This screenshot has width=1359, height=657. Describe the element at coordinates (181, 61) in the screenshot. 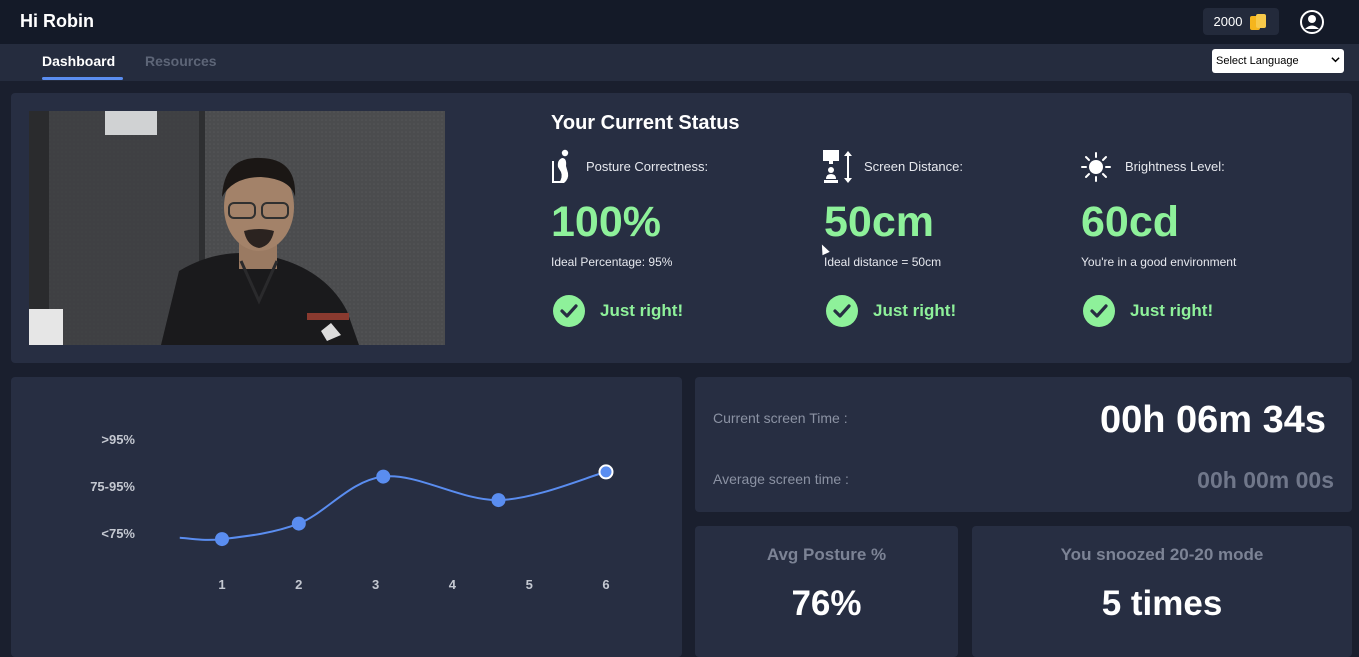

I see `tab-resources: Resources` at that location.